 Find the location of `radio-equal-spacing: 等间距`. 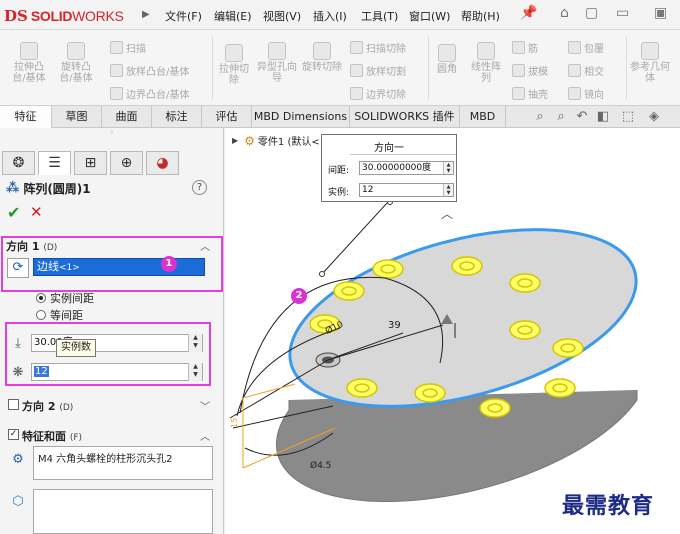

radio-equal-spacing: 等间距 is located at coordinates (59, 315).